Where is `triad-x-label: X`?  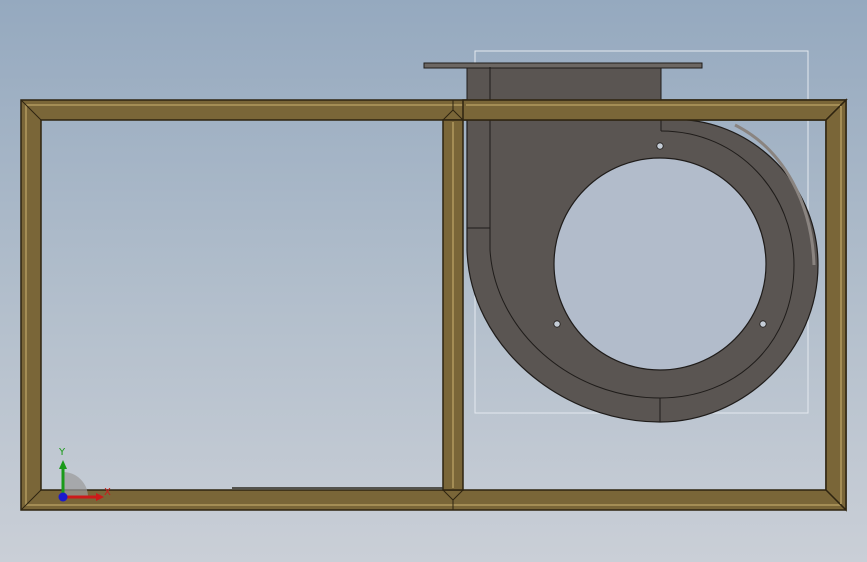
triad-x-label: X is located at coordinates (107, 492).